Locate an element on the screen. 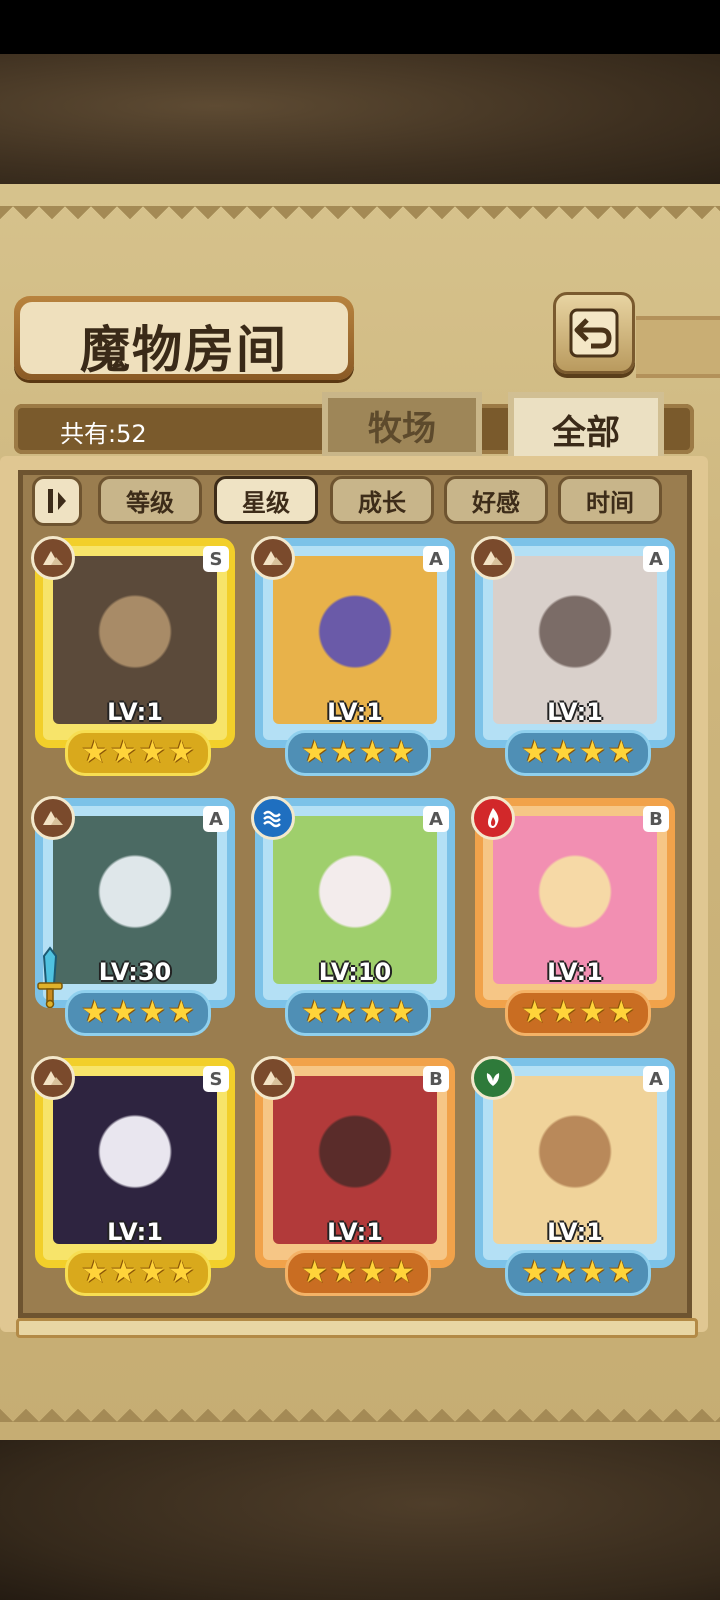  map-background-bottom is located at coordinates (360, 1520).